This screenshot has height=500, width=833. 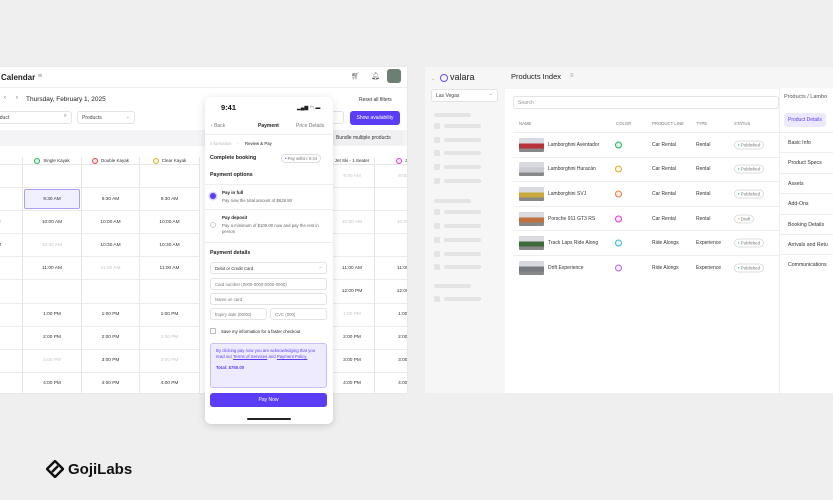 I want to click on collapse-icon: ⌄, so click(x=433, y=79).